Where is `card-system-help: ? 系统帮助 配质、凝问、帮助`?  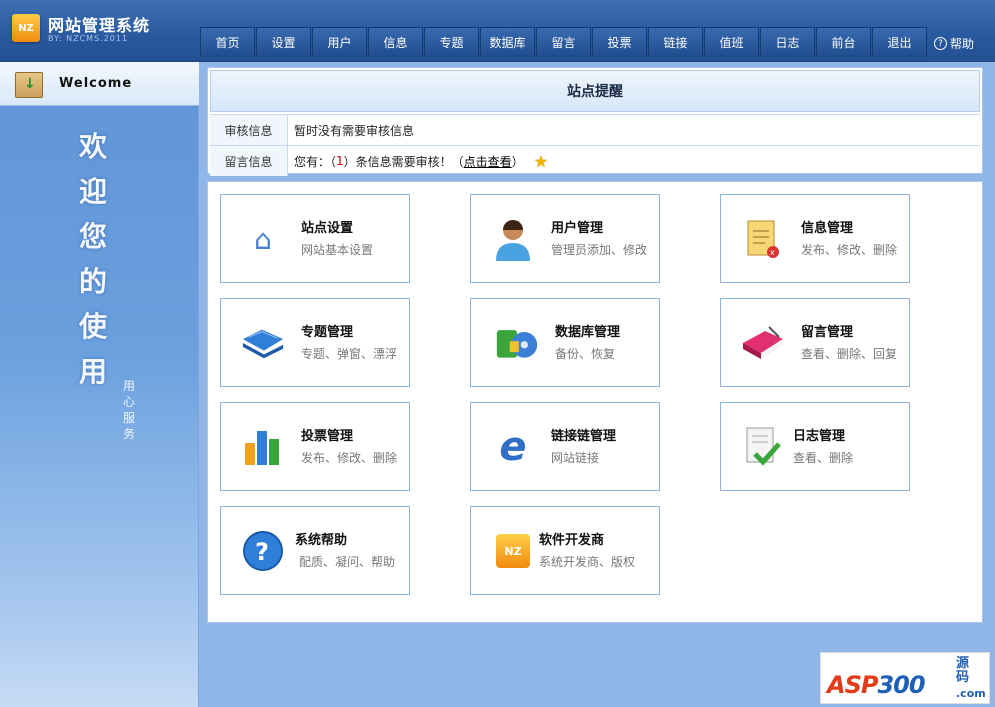
card-system-help: ? 系统帮助 配质、凝问、帮助 is located at coordinates (315, 550).